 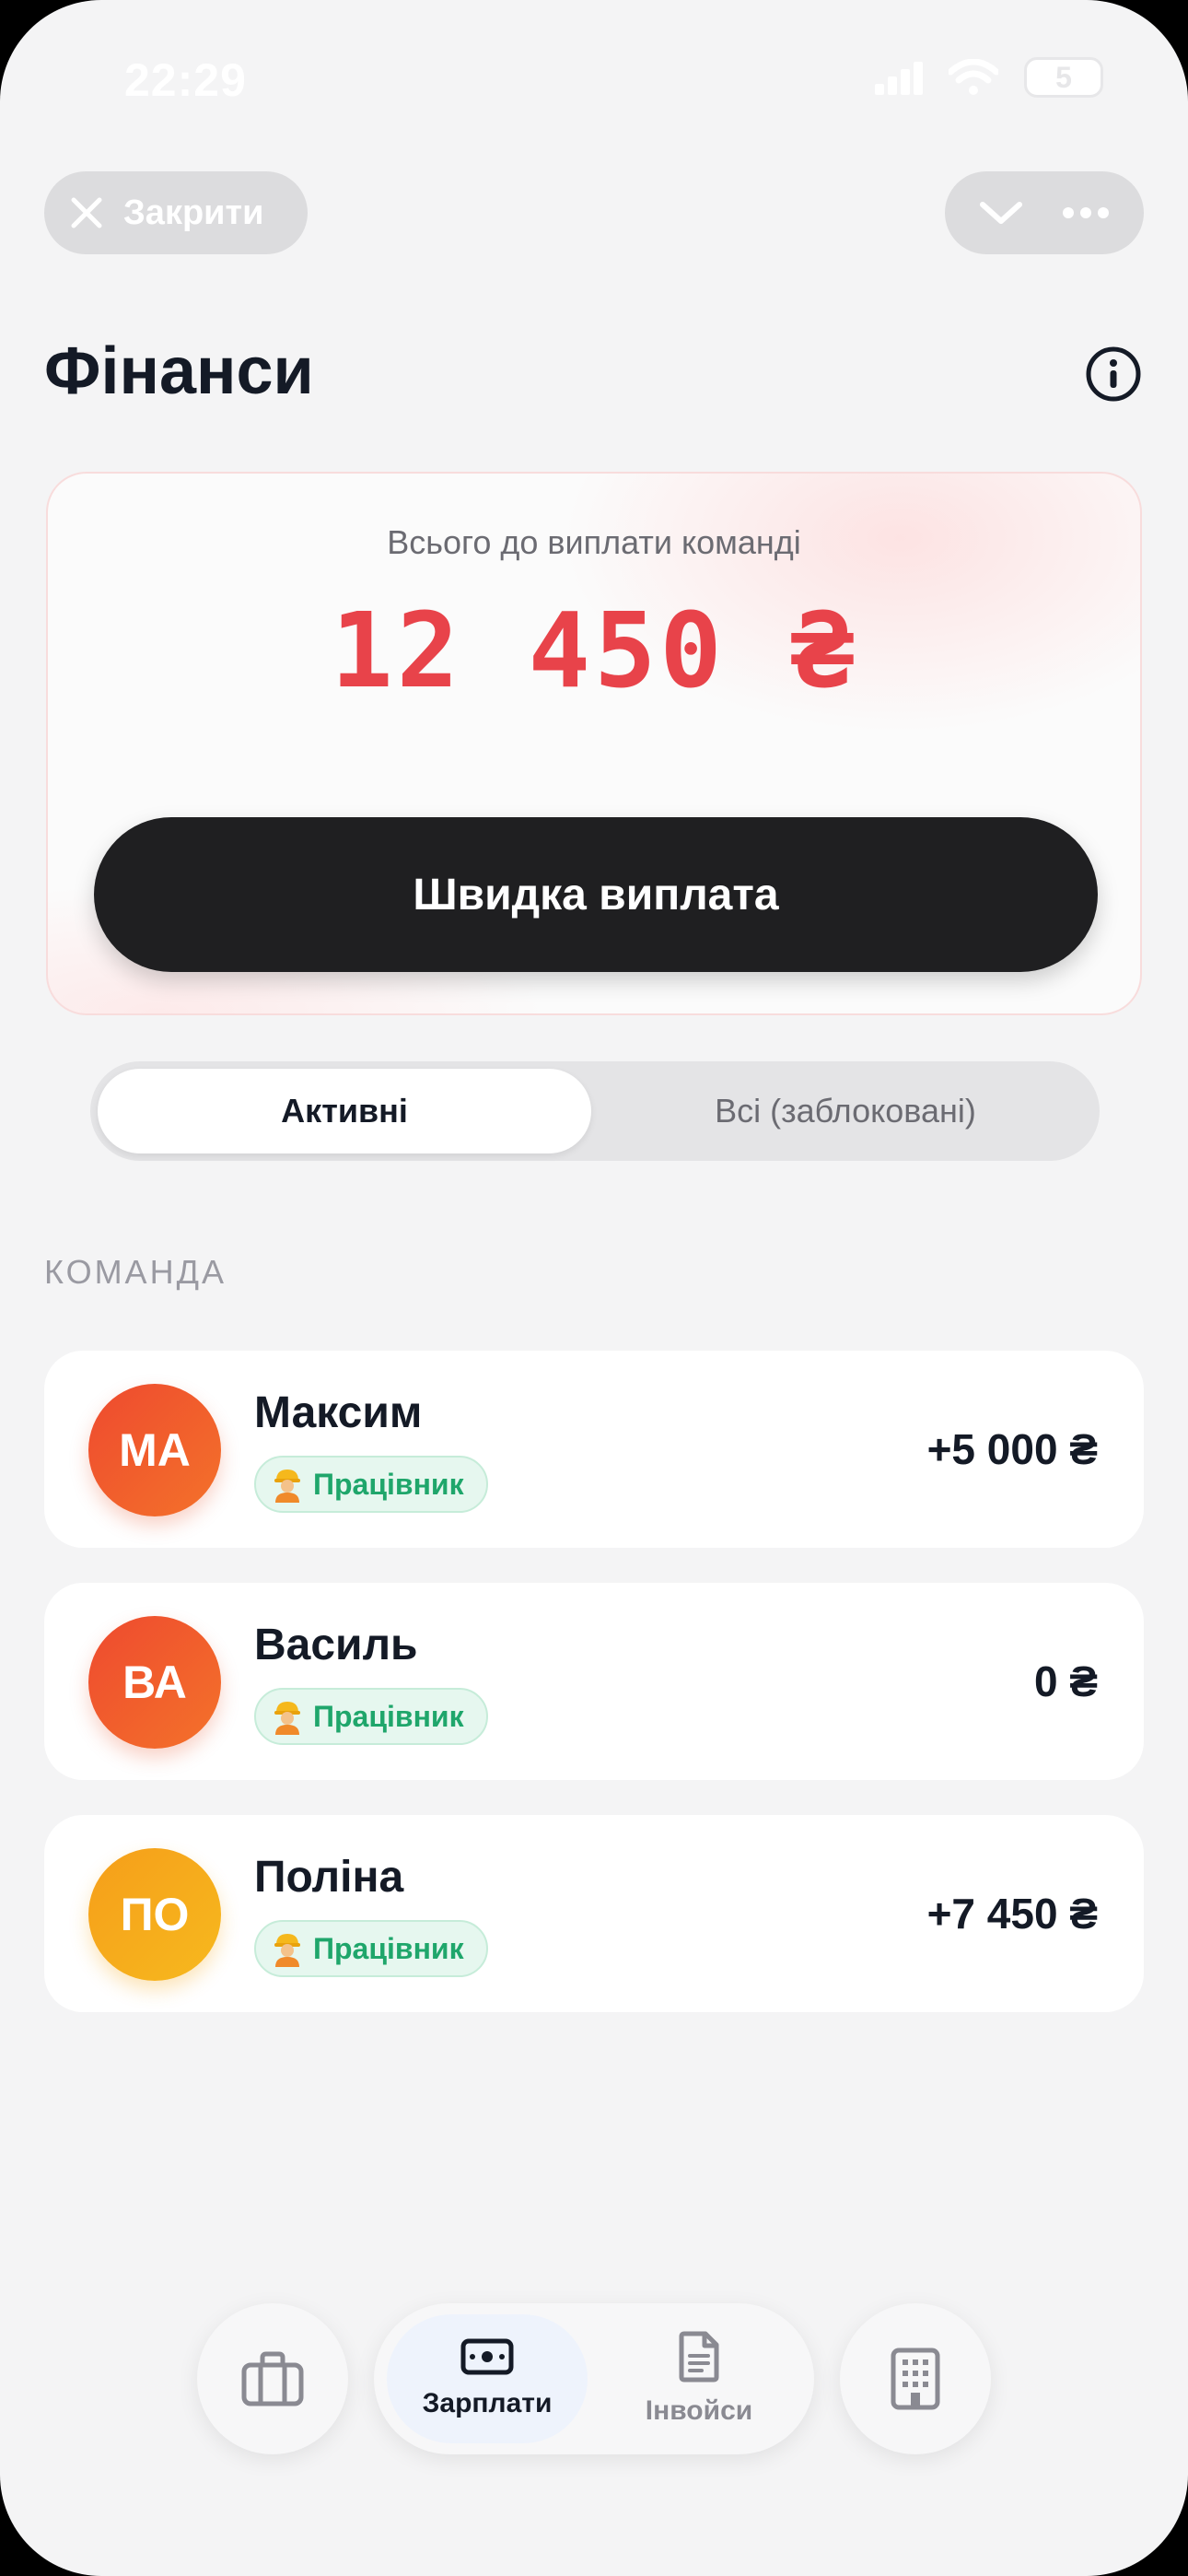 What do you see at coordinates (699, 2357) in the screenshot?
I see `document-icon` at bounding box center [699, 2357].